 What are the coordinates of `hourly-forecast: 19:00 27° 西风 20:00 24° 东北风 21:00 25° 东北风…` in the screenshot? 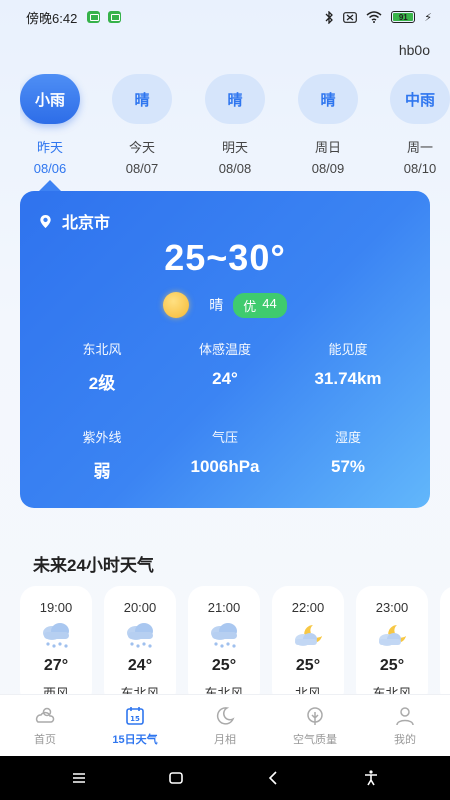 It's located at (235, 640).